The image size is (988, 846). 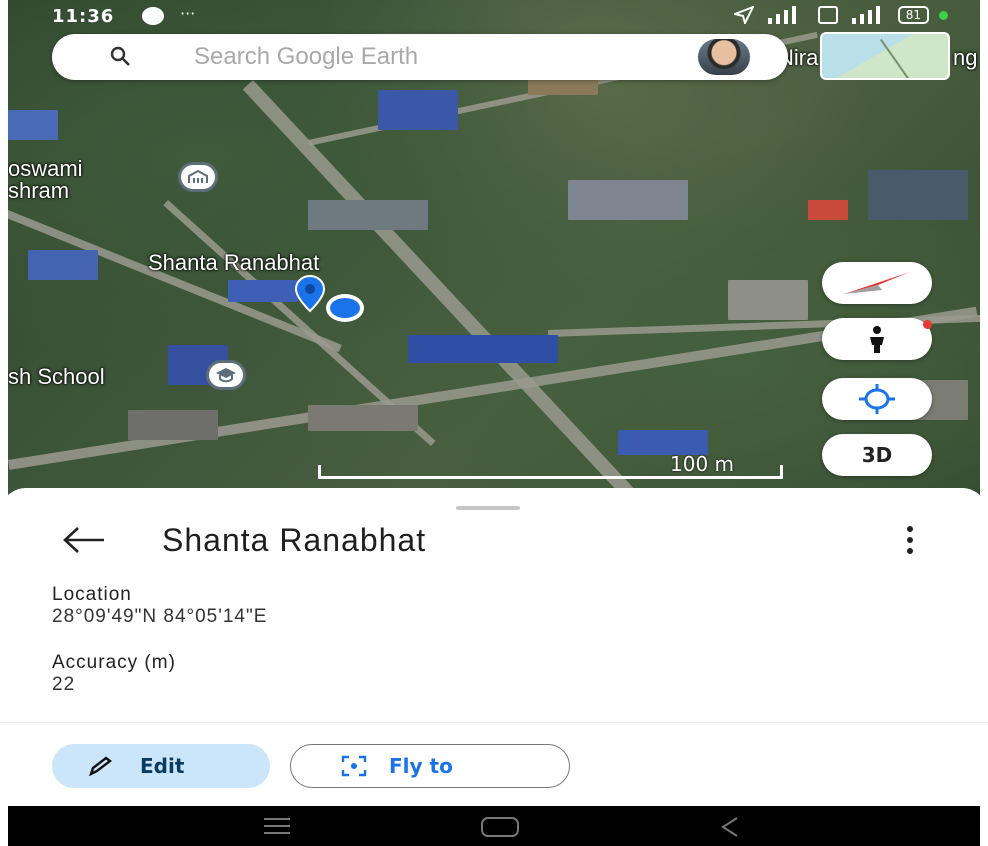 I want to click on edit-button: Edit, so click(x=161, y=766).